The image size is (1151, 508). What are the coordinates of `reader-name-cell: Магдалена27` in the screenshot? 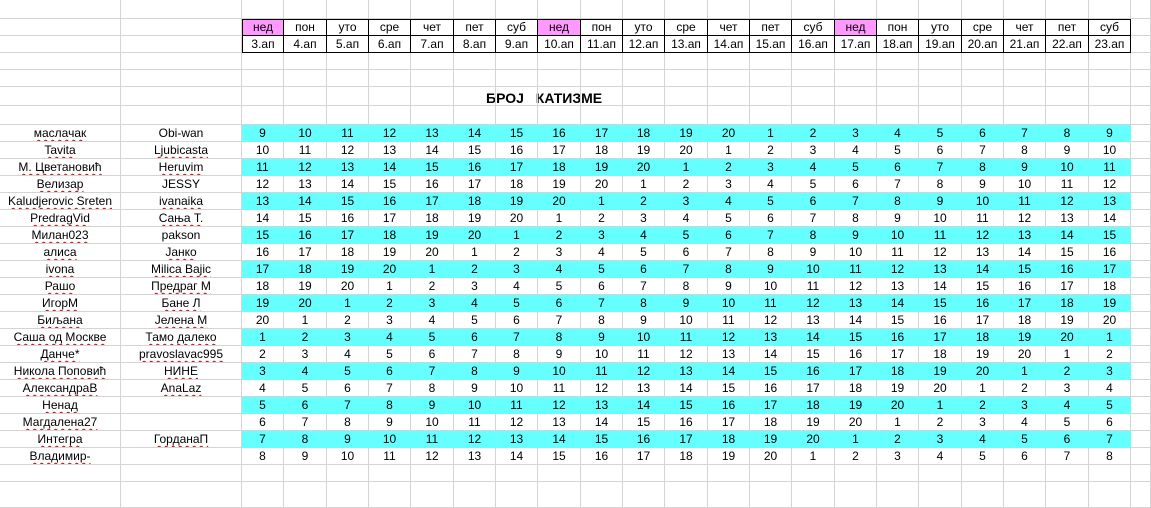 It's located at (60, 422).